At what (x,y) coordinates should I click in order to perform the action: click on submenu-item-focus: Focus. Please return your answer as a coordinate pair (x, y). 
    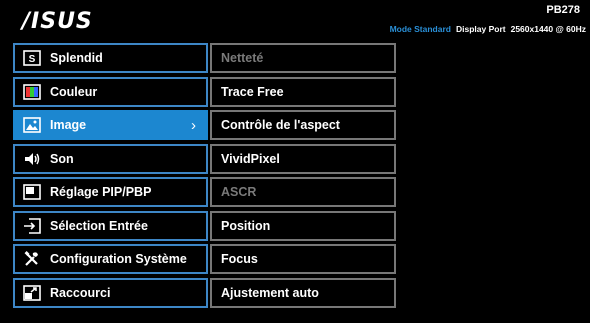
    Looking at the image, I should click on (303, 259).